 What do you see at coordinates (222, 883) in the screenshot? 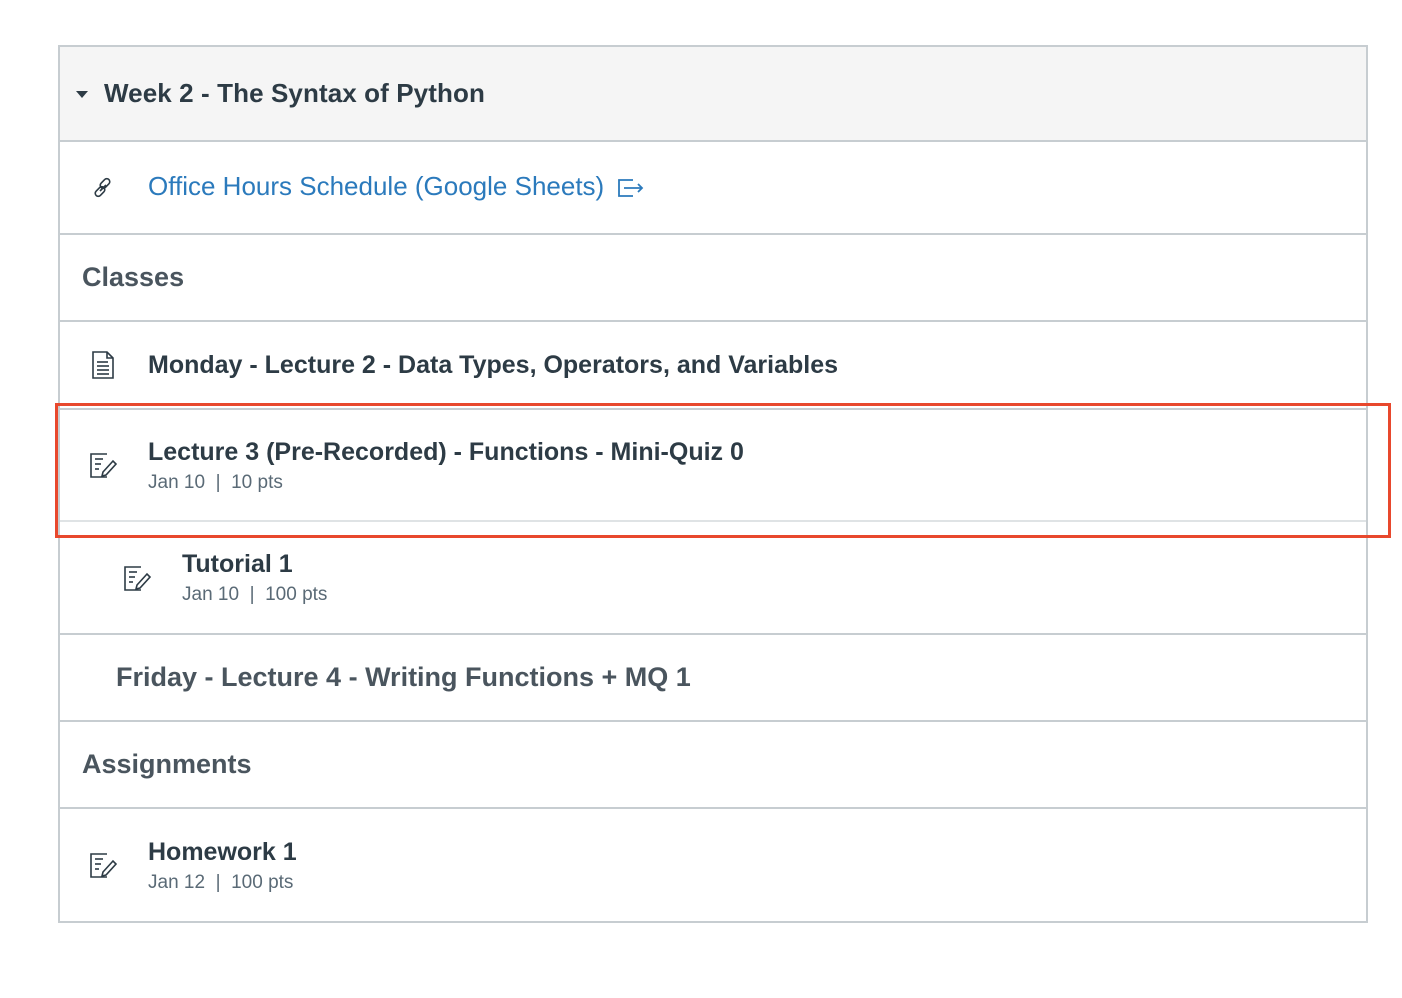
I see `homework-1-meta: Jan 12 | 100 pts` at bounding box center [222, 883].